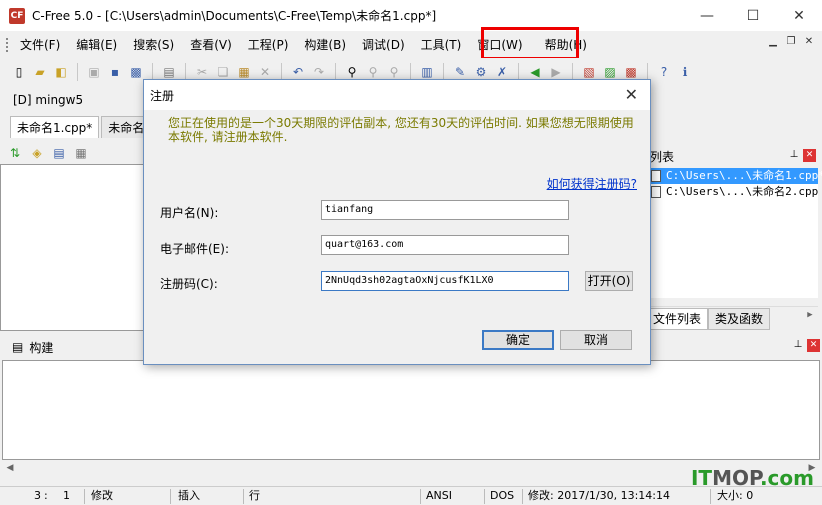  What do you see at coordinates (102, 495) in the screenshot?
I see `status-modified: 修改` at bounding box center [102, 495].